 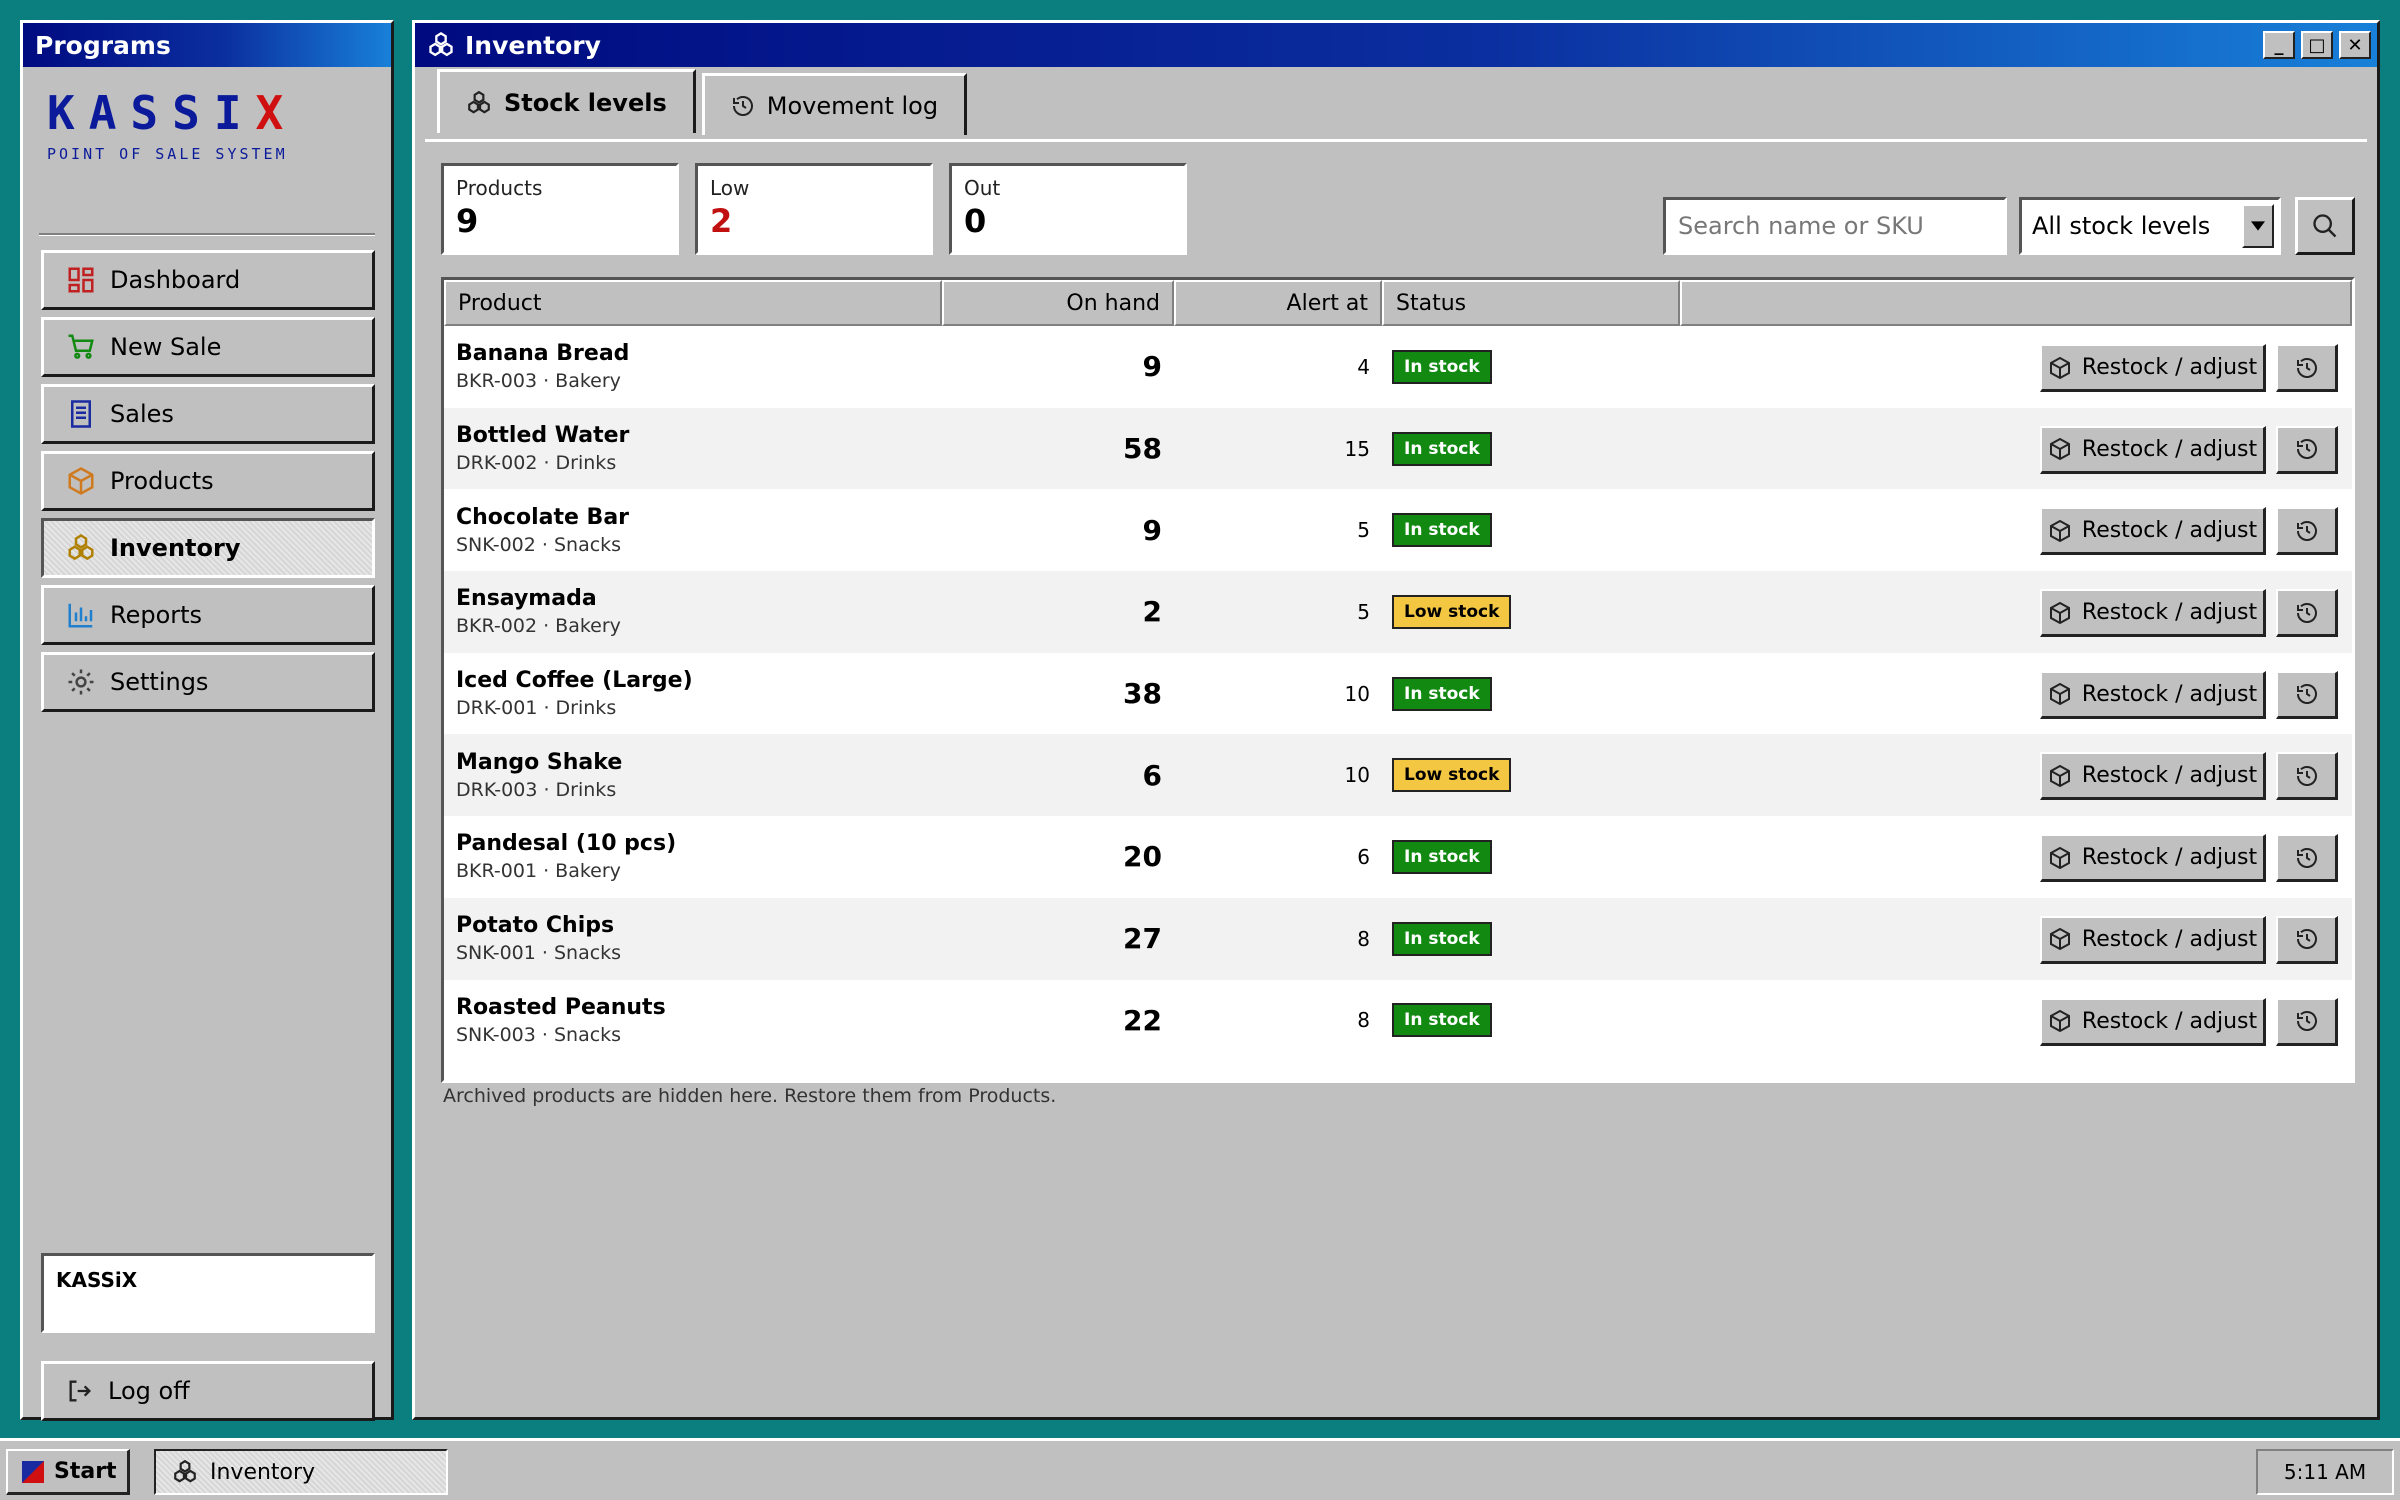 I want to click on counter-label: Low, so click(x=730, y=188).